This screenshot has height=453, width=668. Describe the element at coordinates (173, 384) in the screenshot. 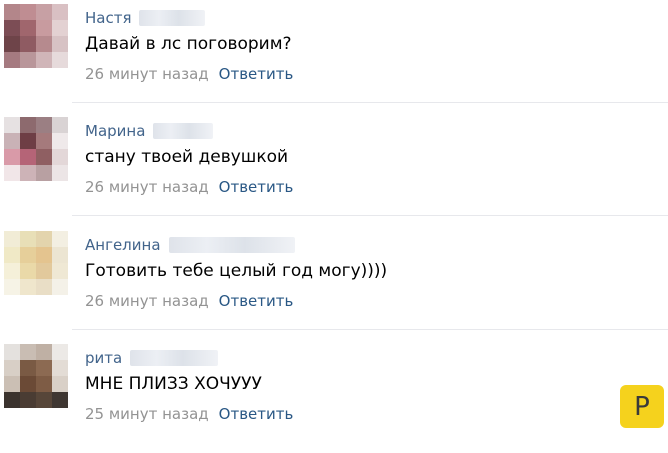

I see `comment-text: МНЕ ПЛИЗЗ ХОЧУУУ` at that location.